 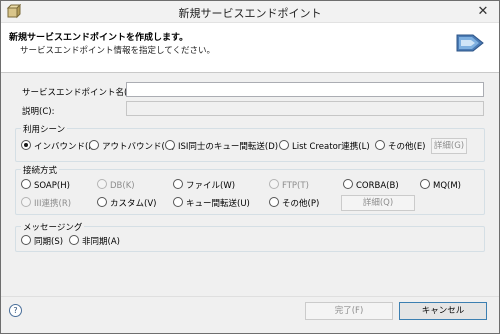 What do you see at coordinates (49, 242) in the screenshot?
I see `radio-label: 同期(S)` at bounding box center [49, 242].